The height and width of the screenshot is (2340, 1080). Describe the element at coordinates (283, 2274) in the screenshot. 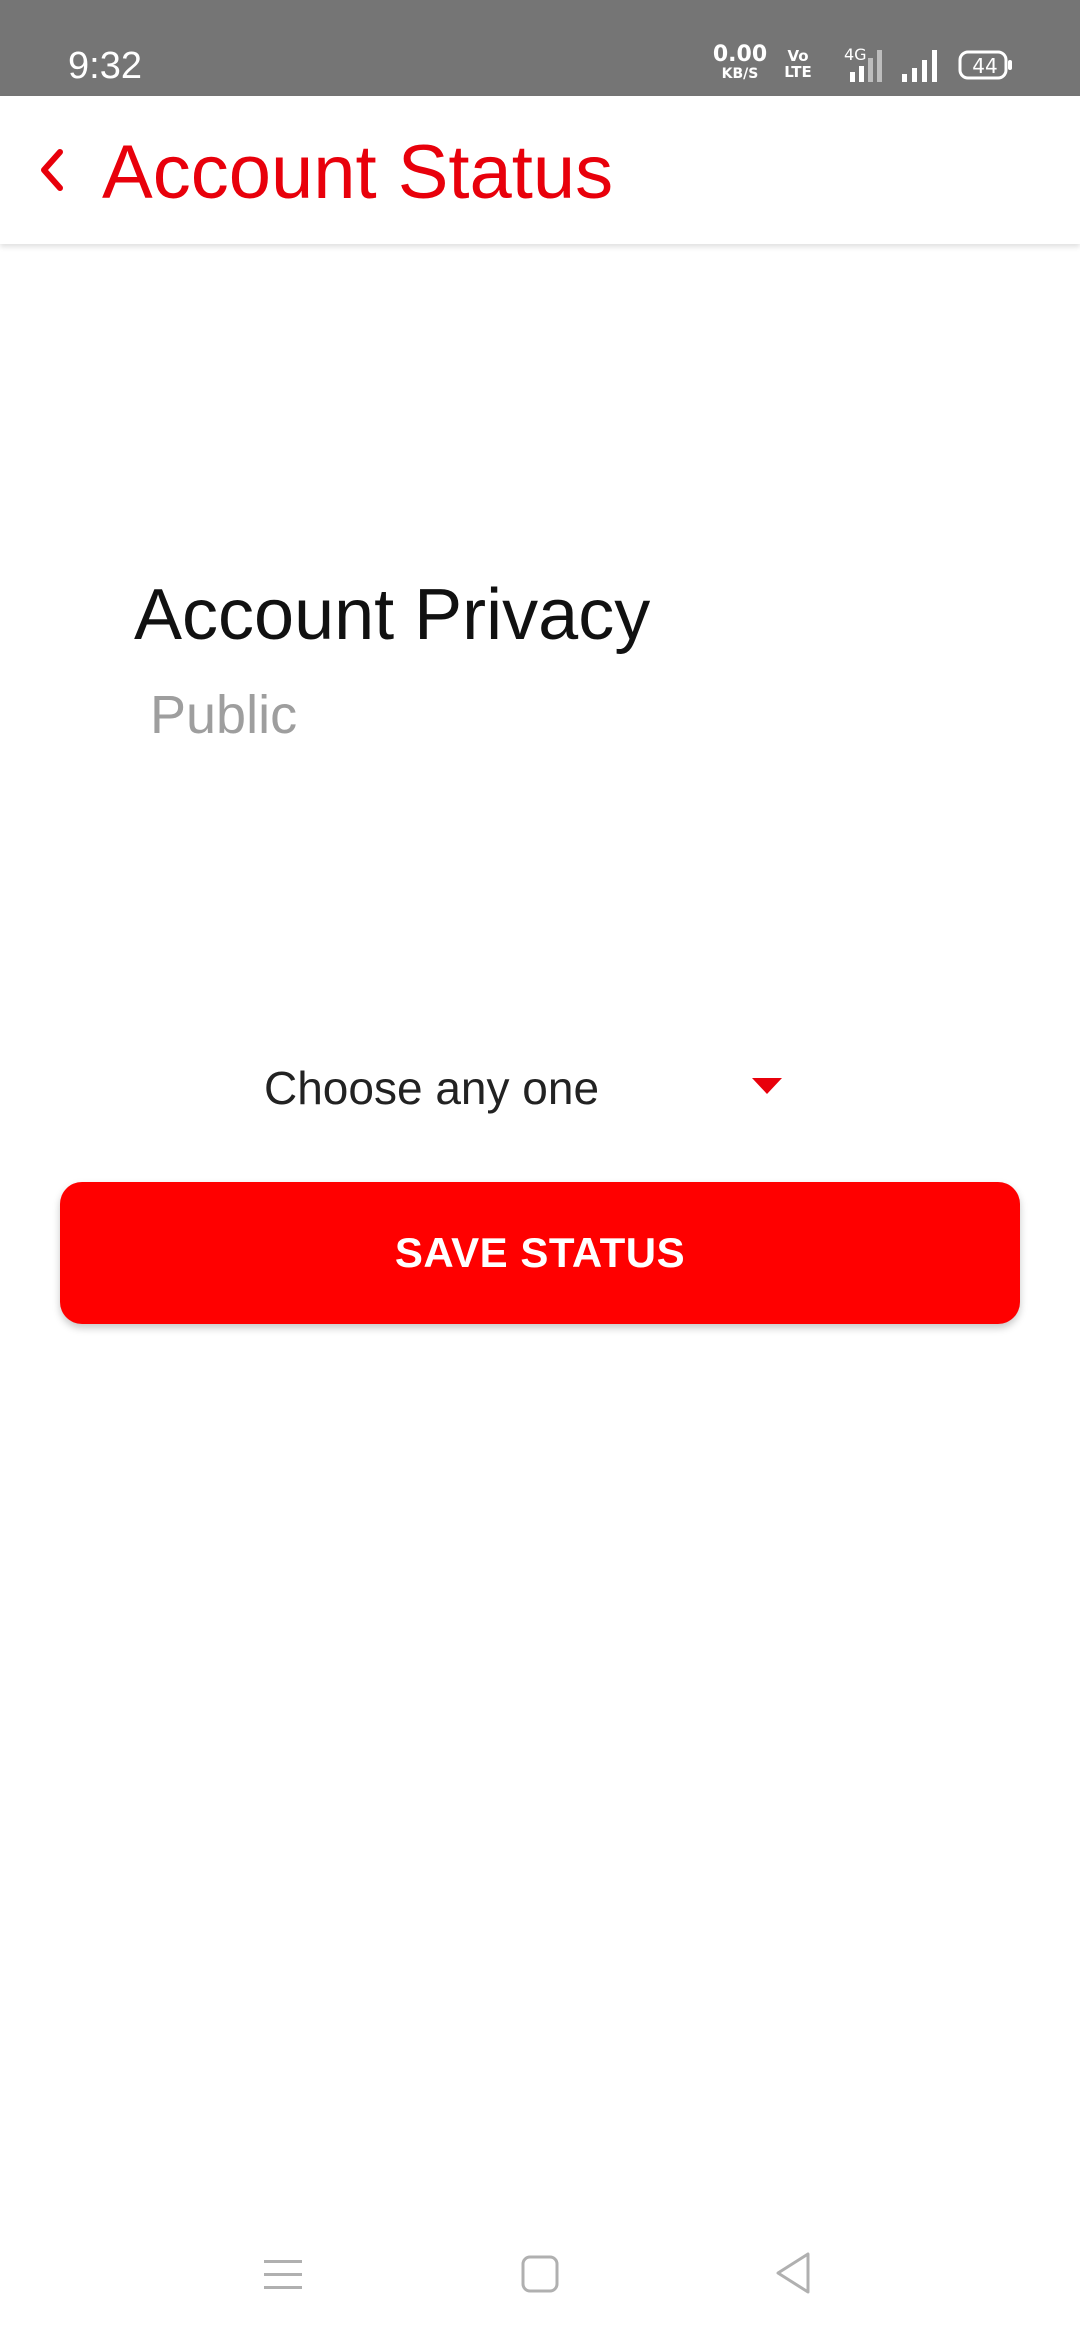

I see `menu-icon` at that location.